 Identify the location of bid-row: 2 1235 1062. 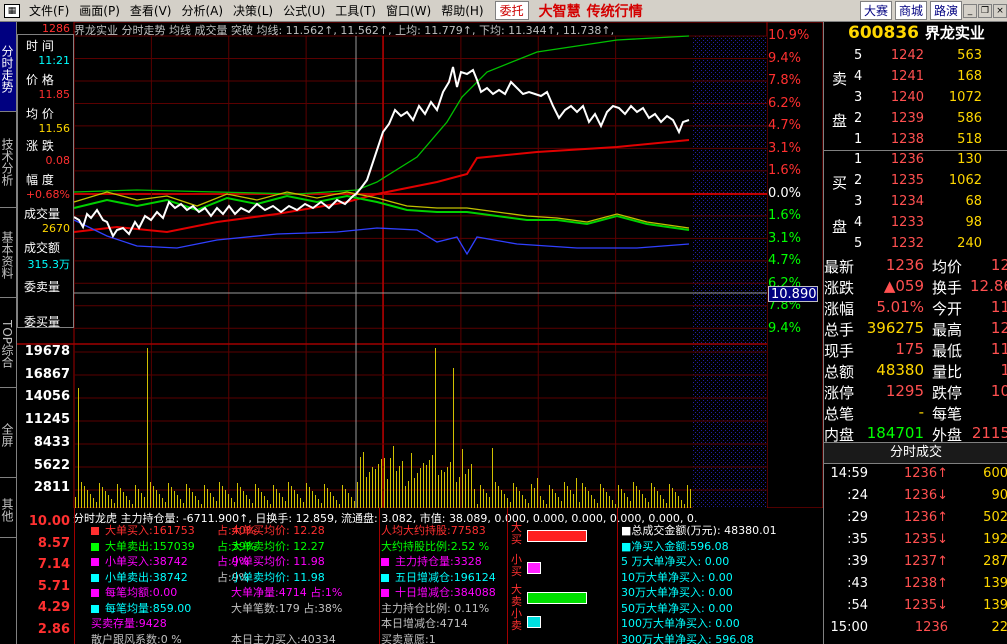
(915, 183).